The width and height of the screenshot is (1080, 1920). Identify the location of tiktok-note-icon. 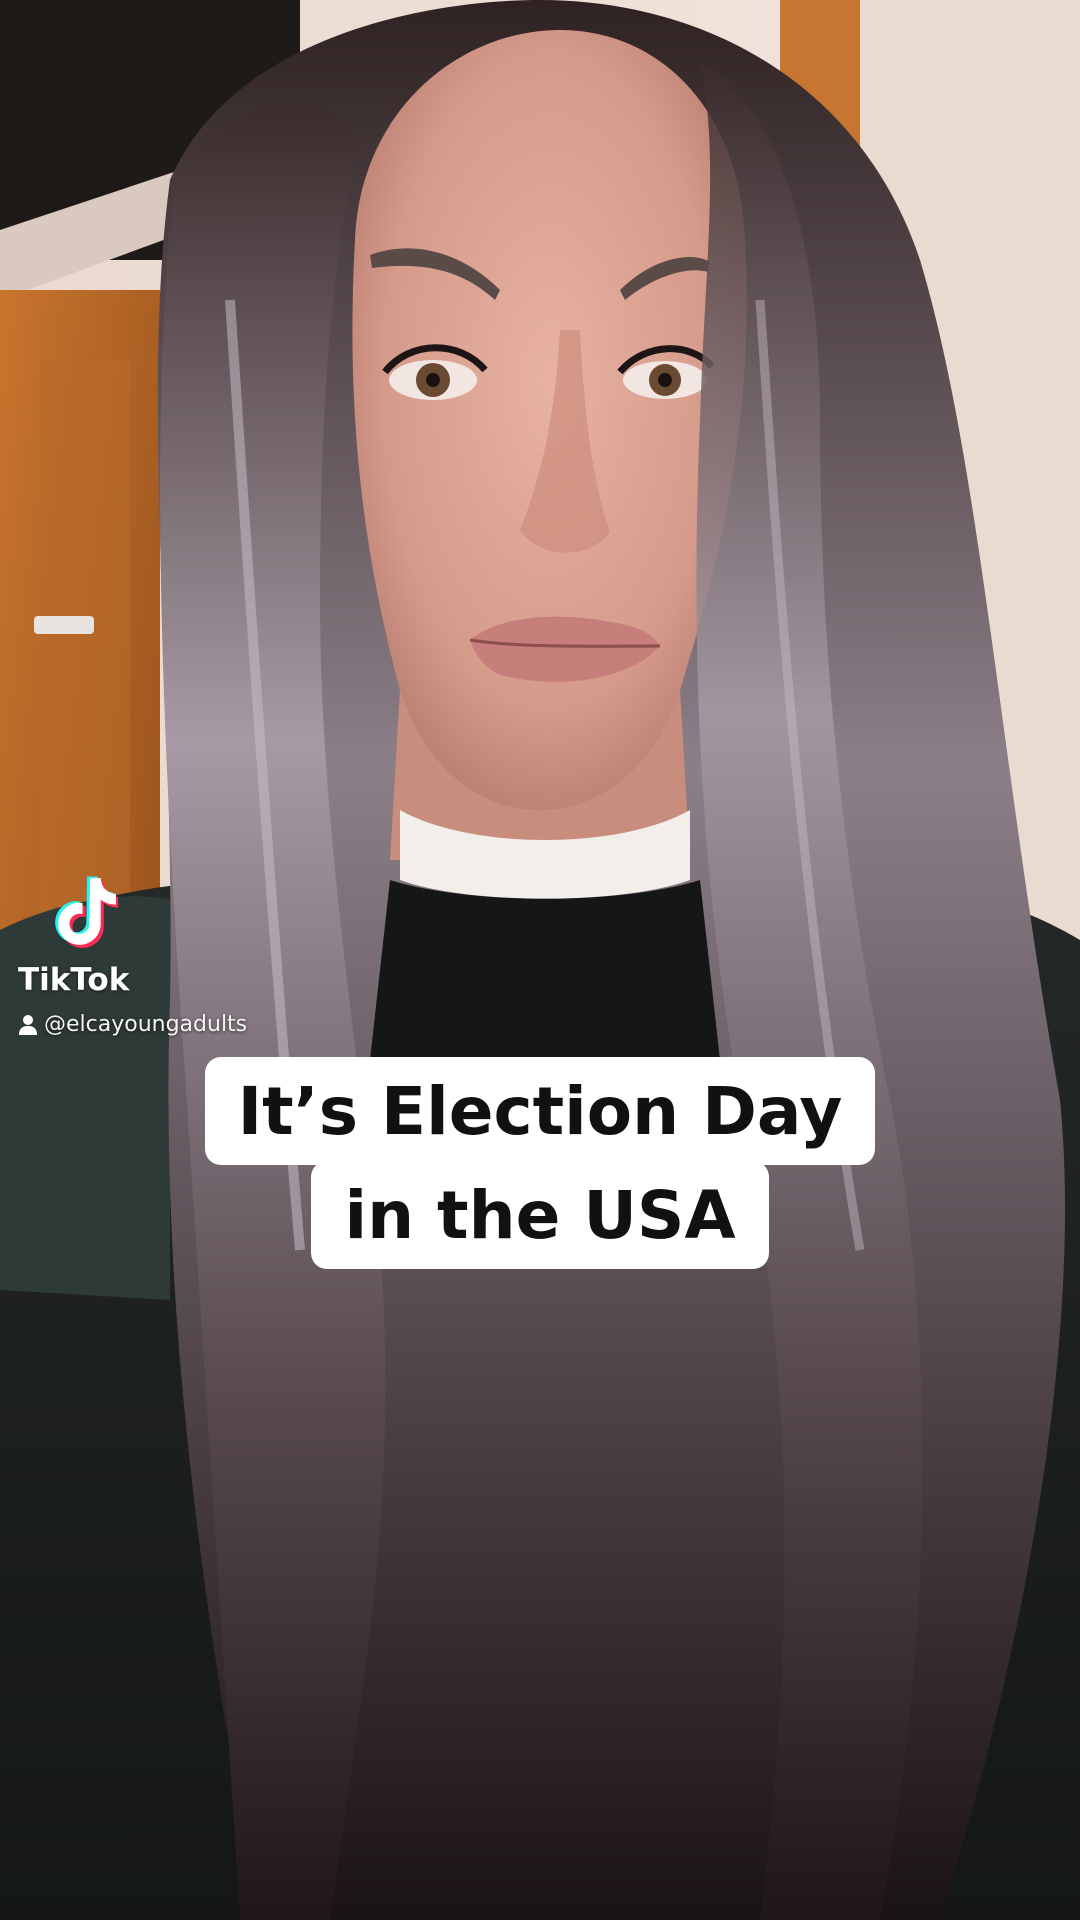
(86, 912).